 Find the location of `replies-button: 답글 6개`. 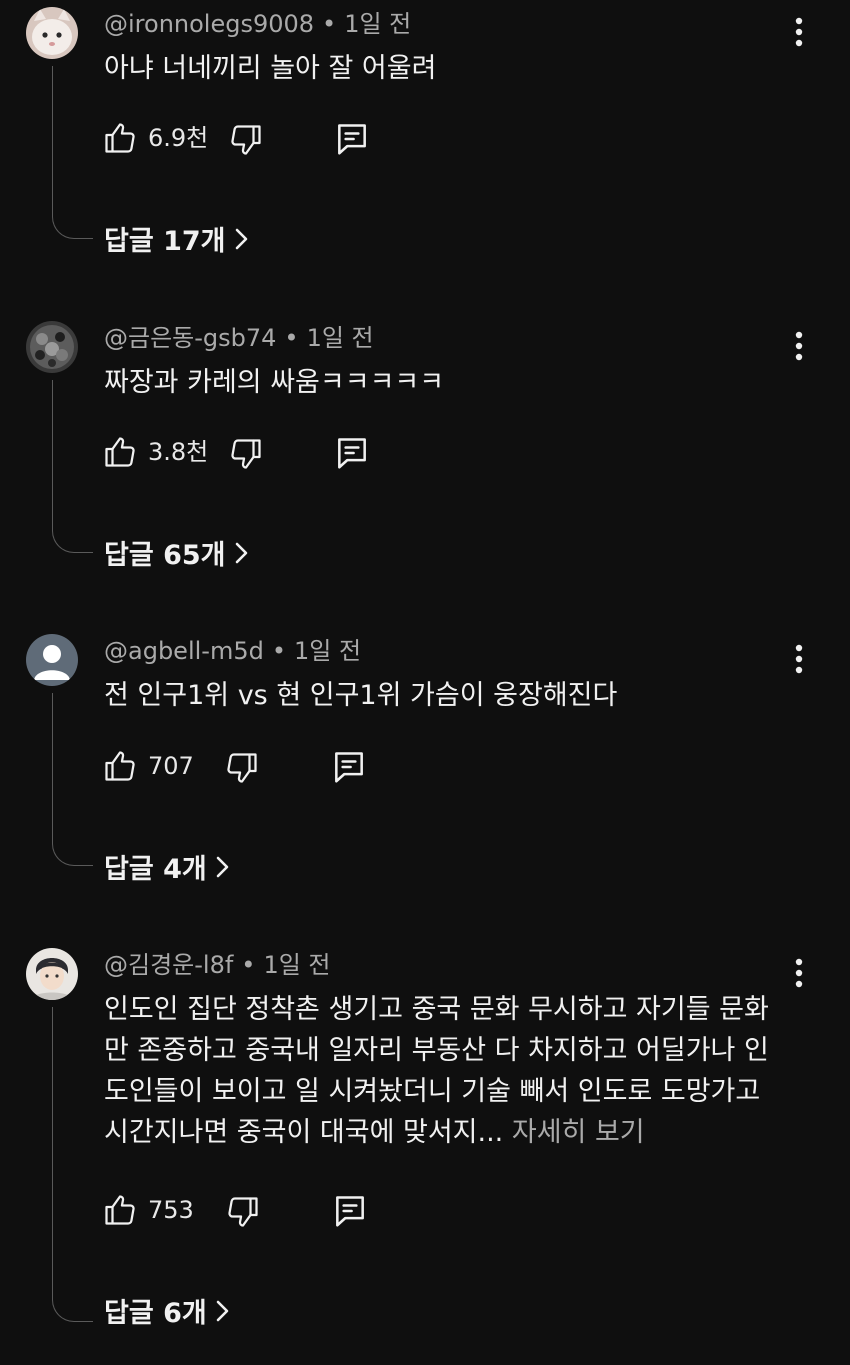

replies-button: 답글 6개 is located at coordinates (167, 1314).